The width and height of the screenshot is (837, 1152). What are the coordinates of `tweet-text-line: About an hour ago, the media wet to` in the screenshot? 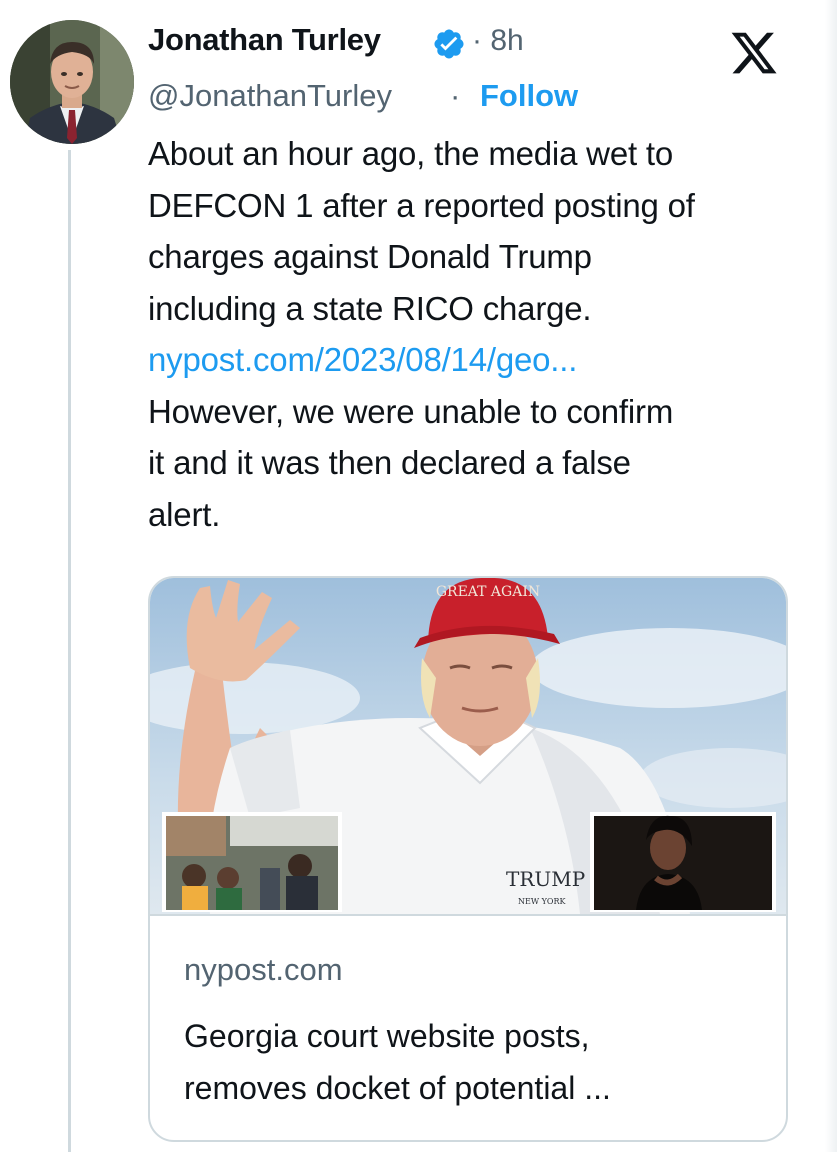 It's located at (411, 153).